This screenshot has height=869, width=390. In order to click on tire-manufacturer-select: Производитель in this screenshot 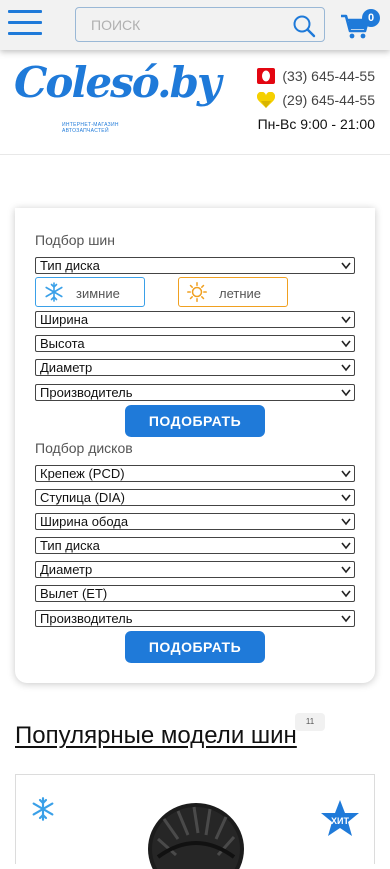, I will do `click(195, 392)`.